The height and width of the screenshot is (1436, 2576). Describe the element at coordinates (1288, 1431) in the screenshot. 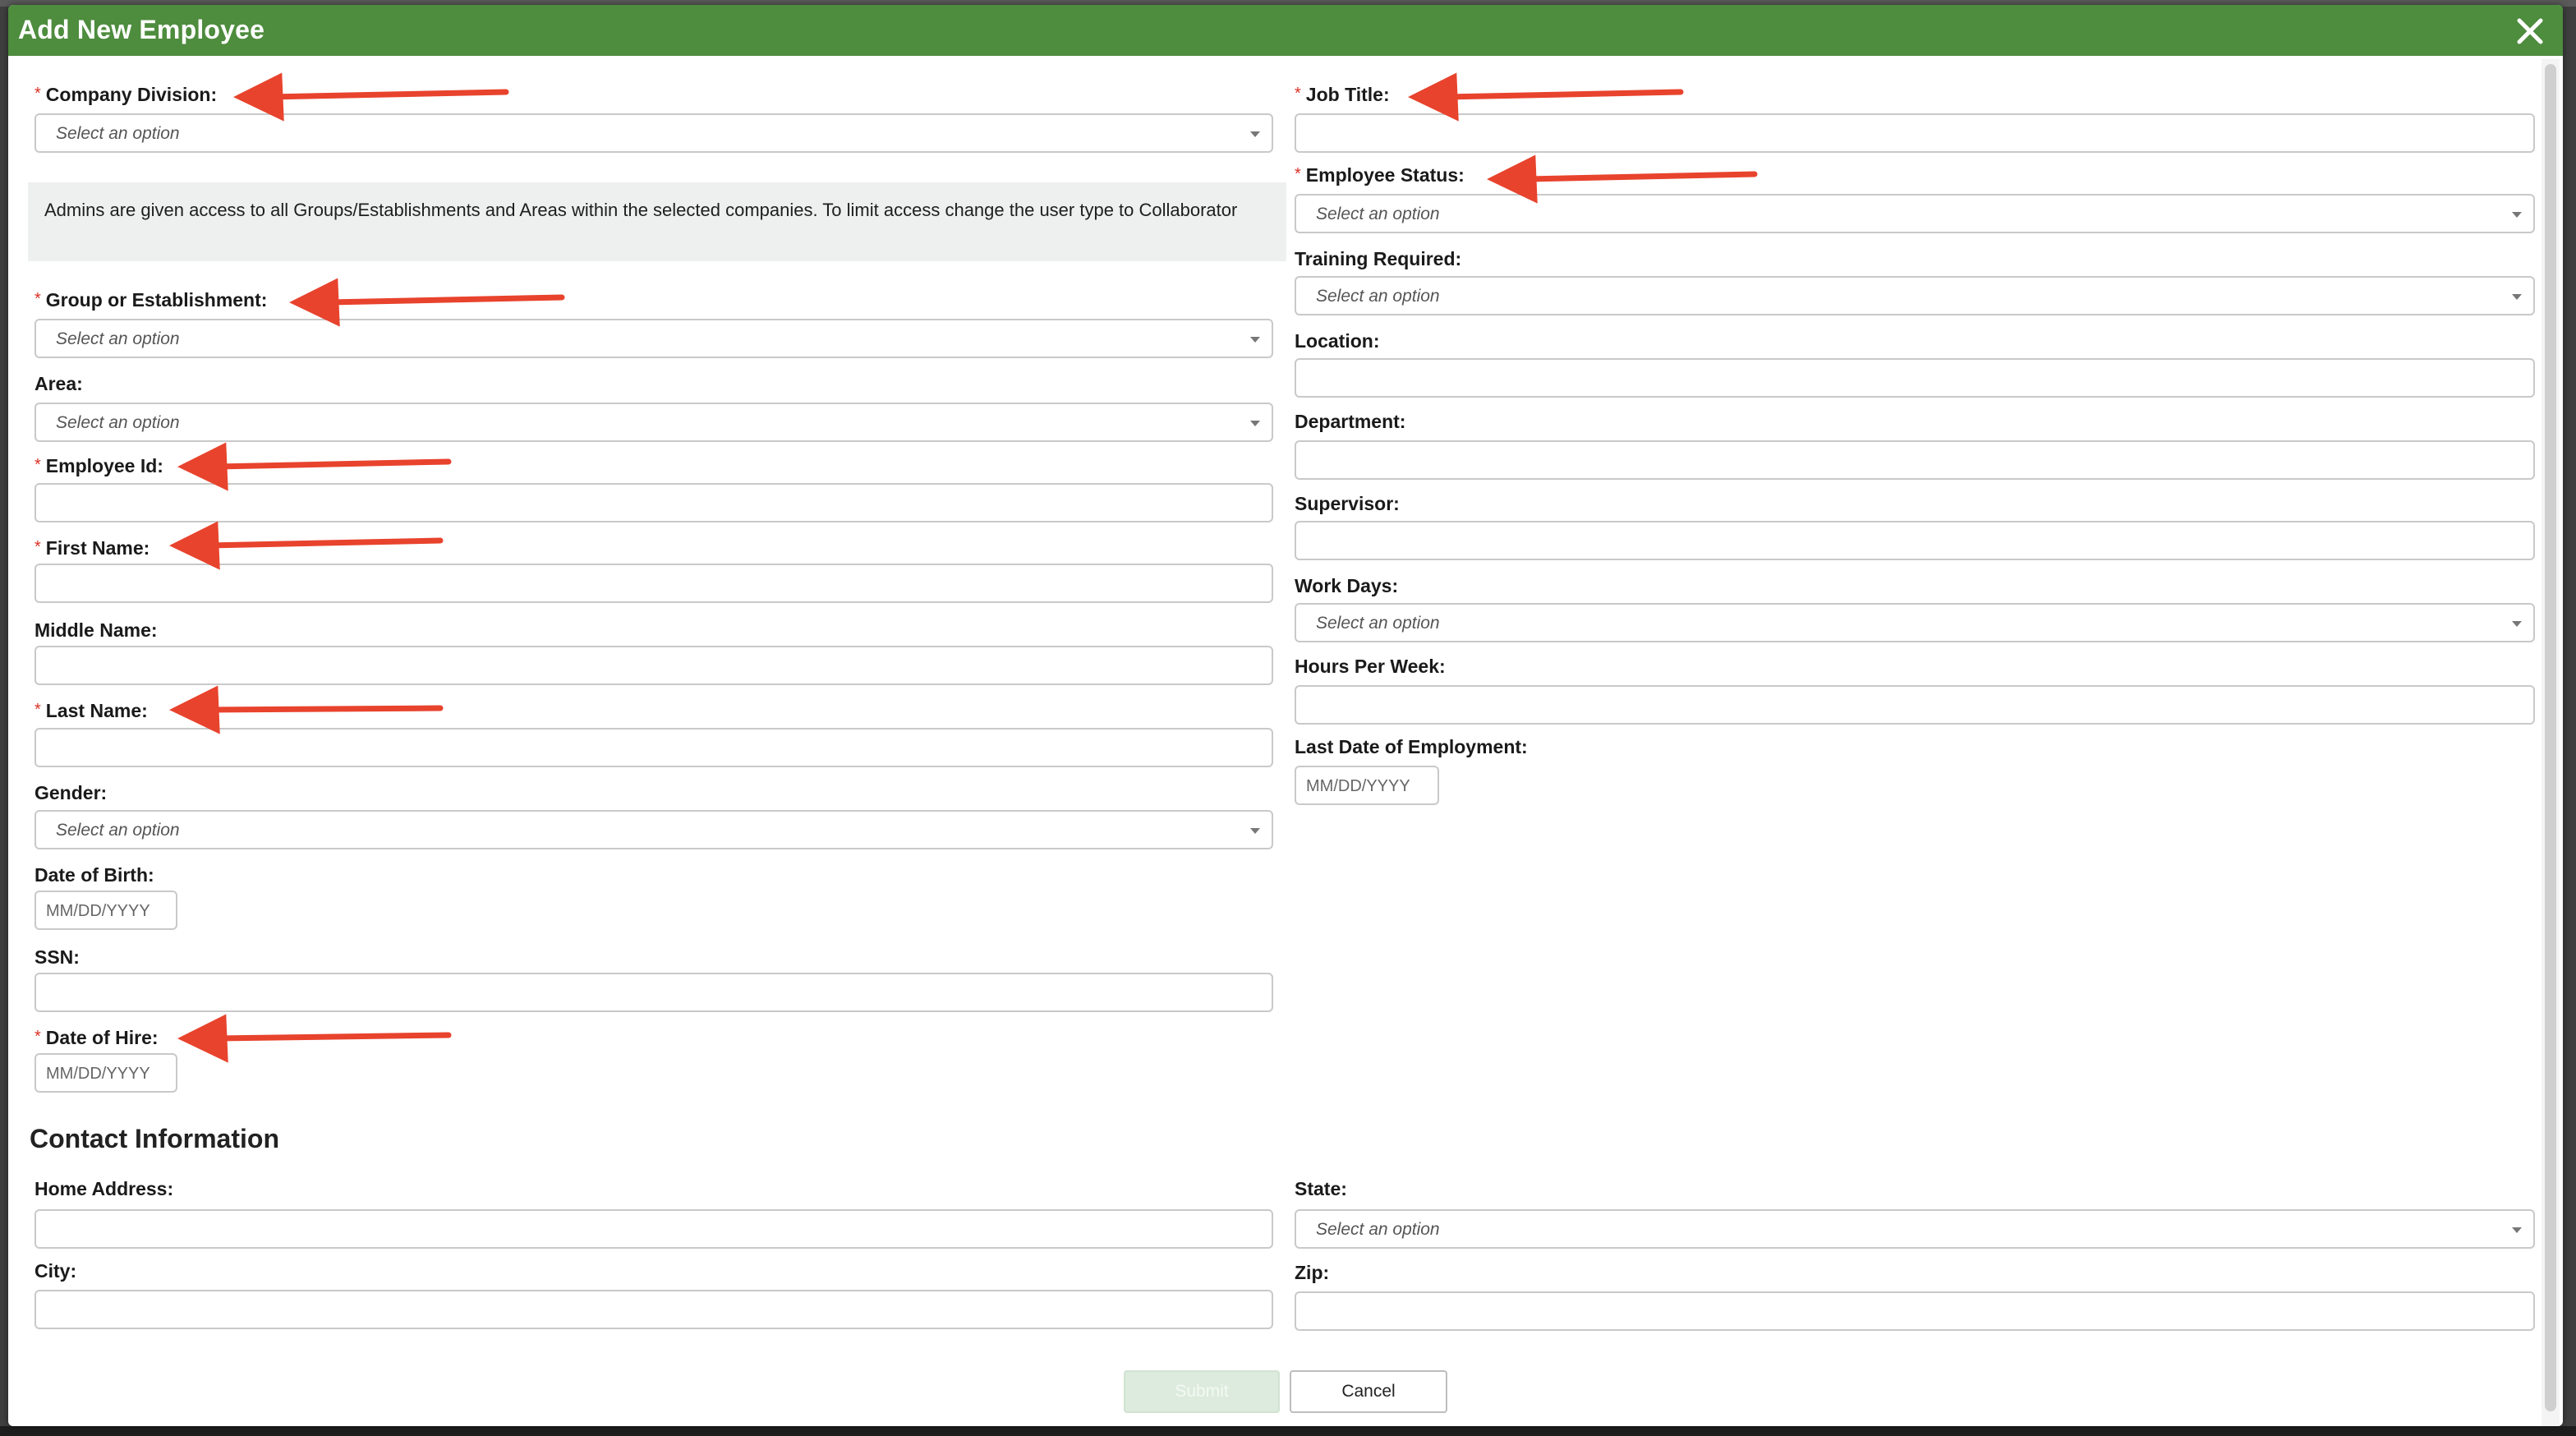

I see `background-page-footer` at that location.